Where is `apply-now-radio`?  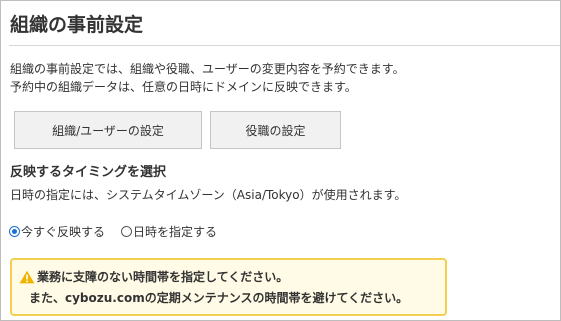
apply-now-radio is located at coordinates (14, 231).